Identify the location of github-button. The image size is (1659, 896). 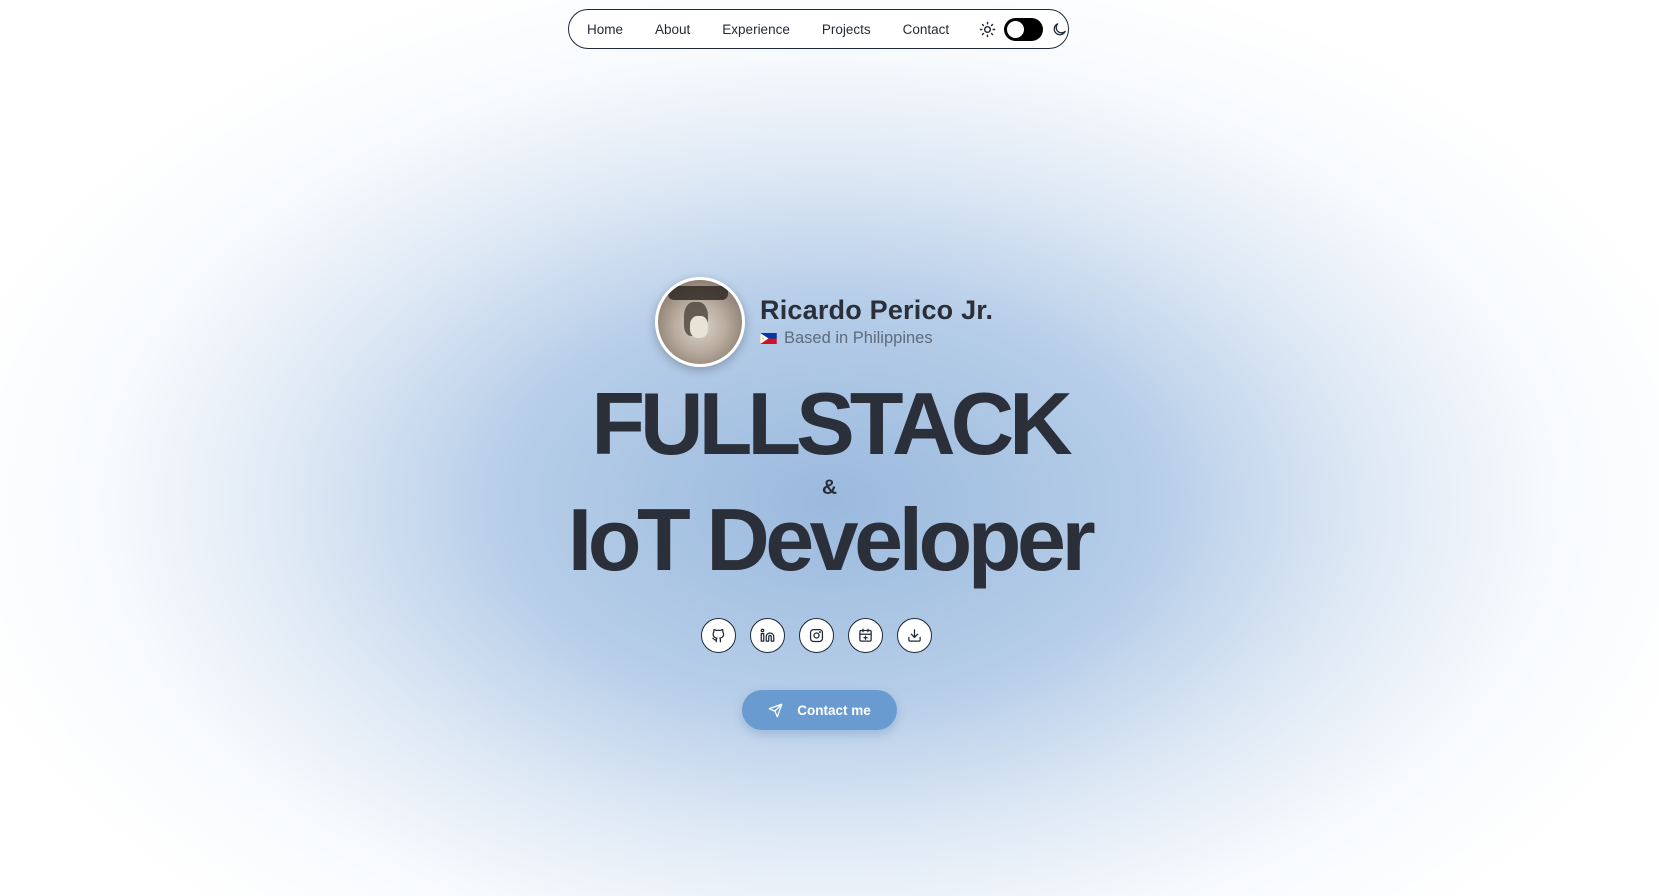
(718, 635).